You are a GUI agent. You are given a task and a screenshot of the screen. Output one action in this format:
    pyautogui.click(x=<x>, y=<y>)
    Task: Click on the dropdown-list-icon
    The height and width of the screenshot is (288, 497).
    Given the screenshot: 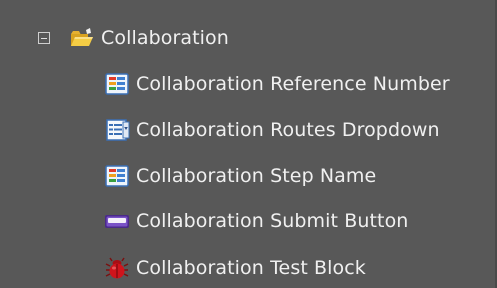 What is the action you would take?
    pyautogui.click(x=118, y=130)
    